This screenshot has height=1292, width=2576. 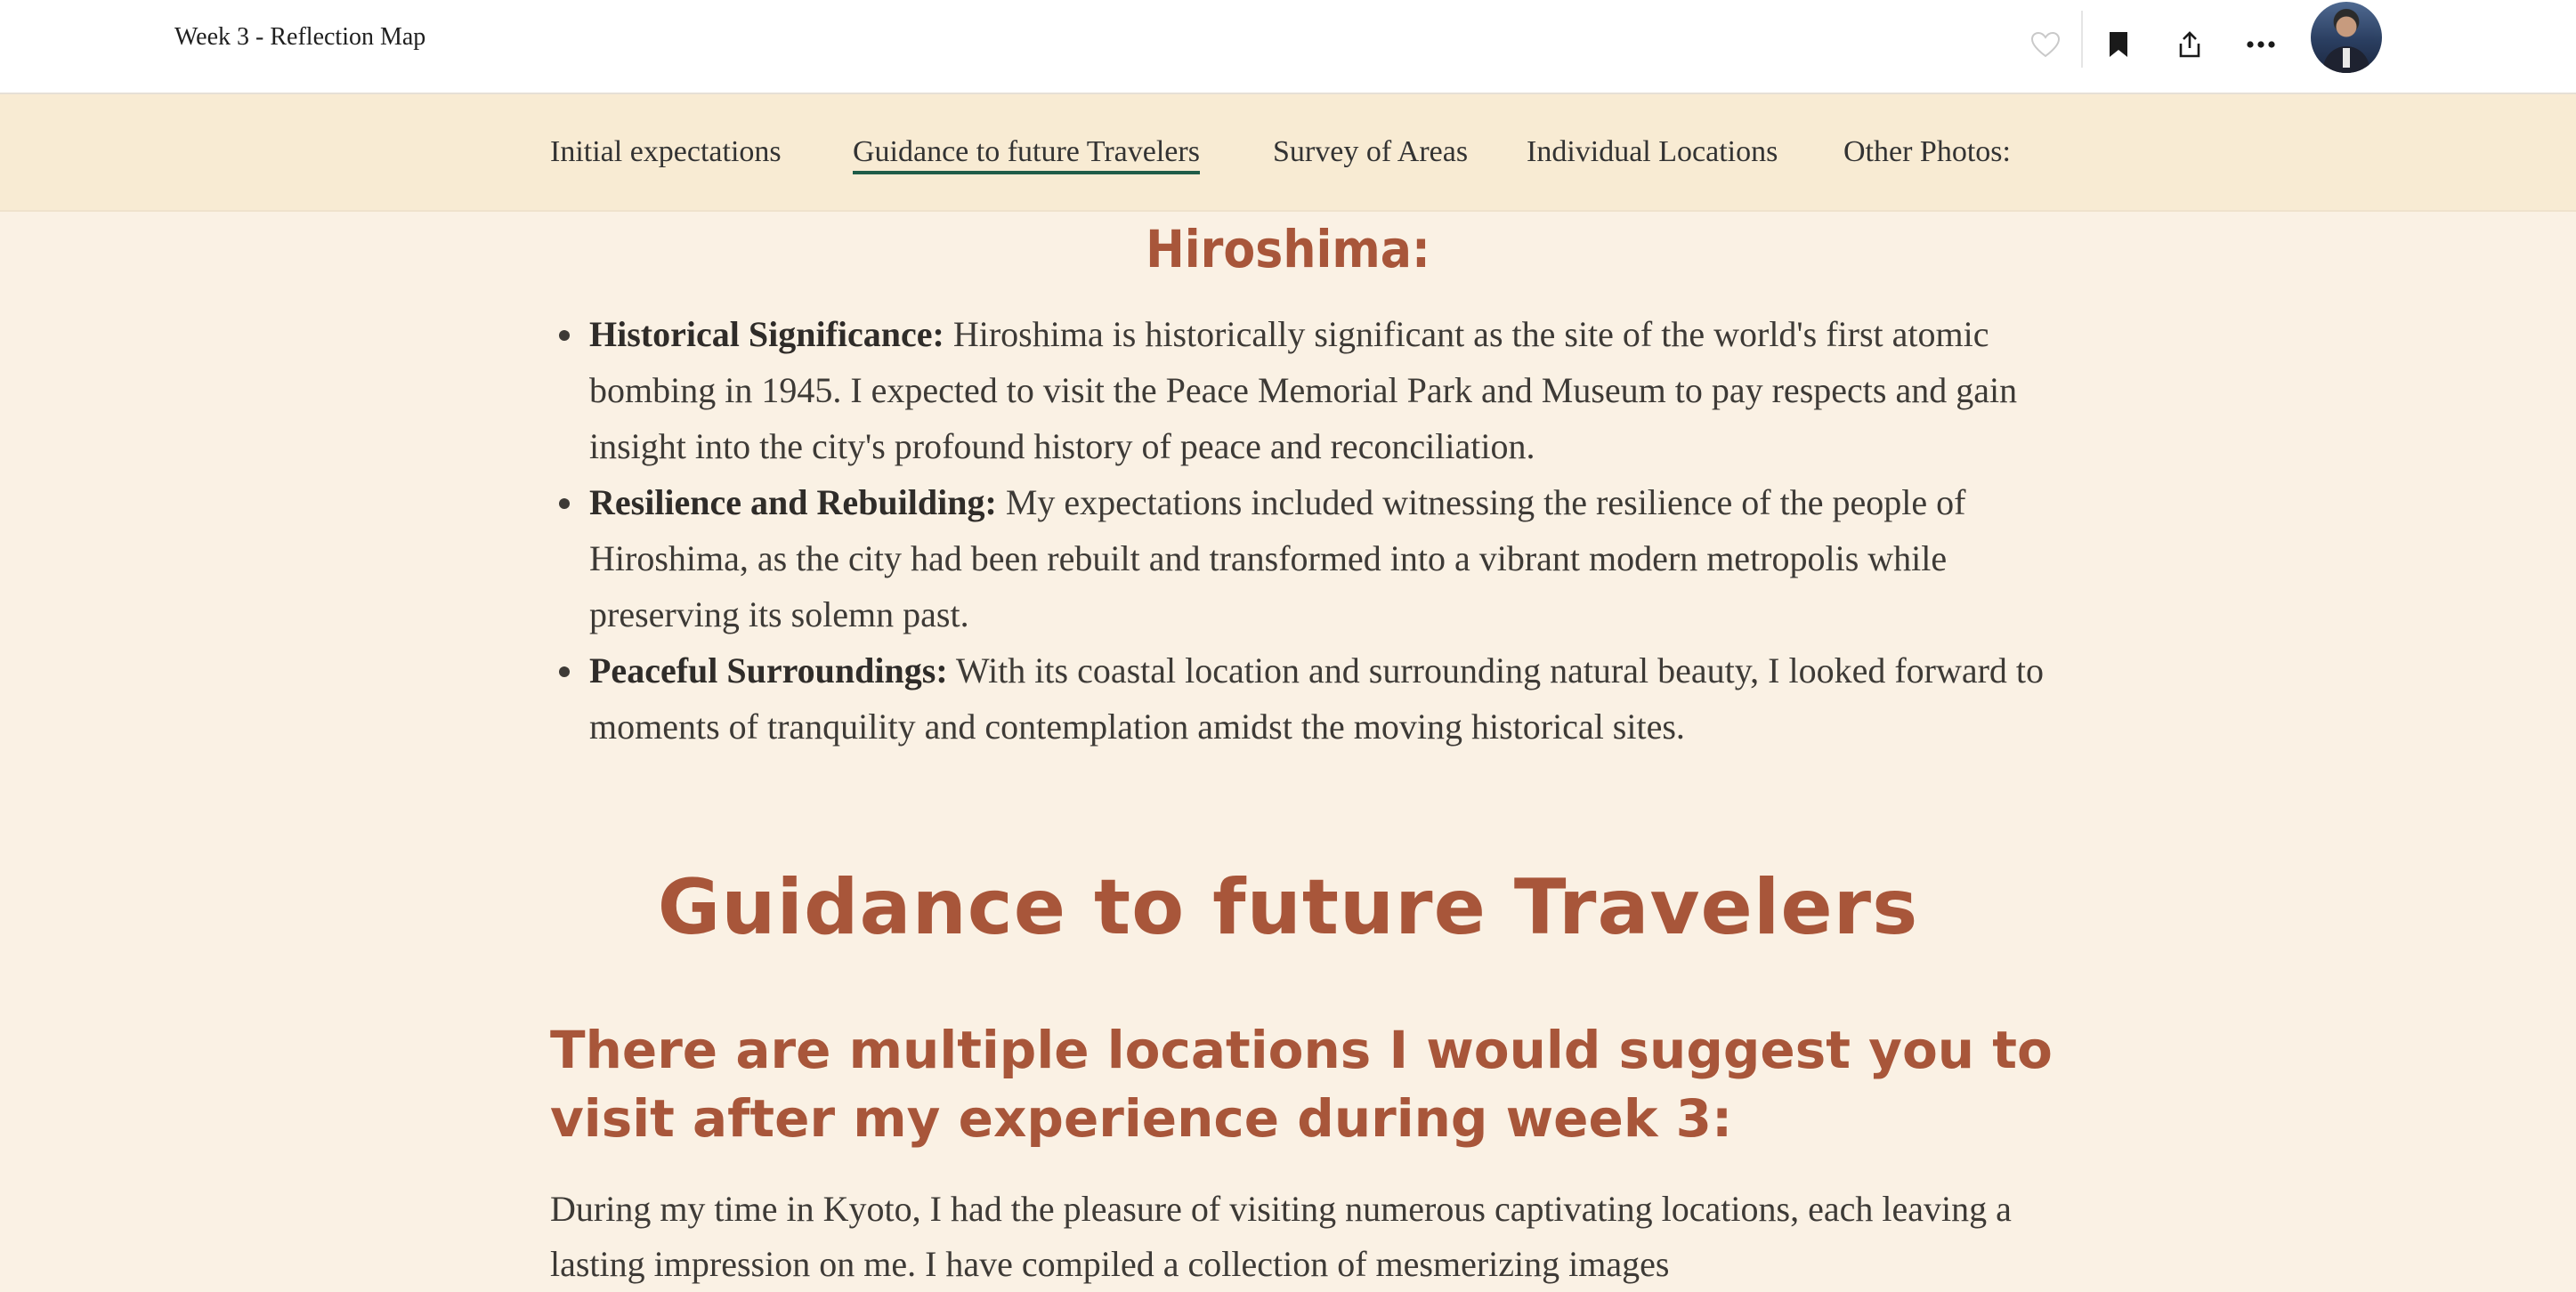 What do you see at coordinates (768, 670) in the screenshot?
I see `bullet-term: Peaceful Surroundings:` at bounding box center [768, 670].